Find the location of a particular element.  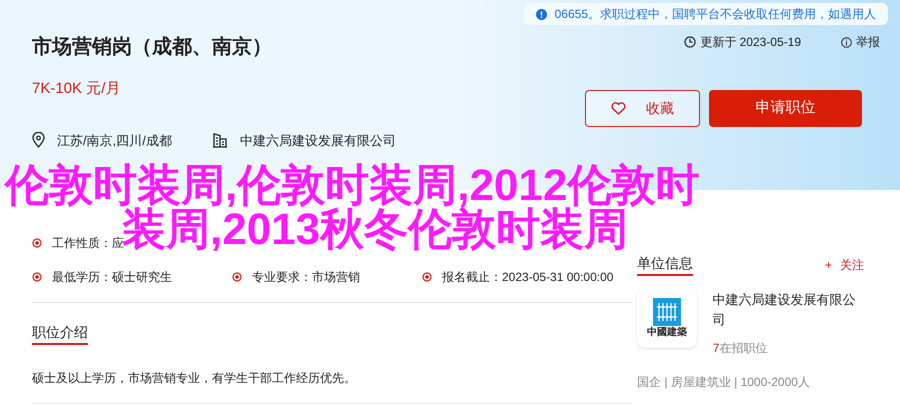

salary: 7K-10K 元/月 is located at coordinates (76, 89).